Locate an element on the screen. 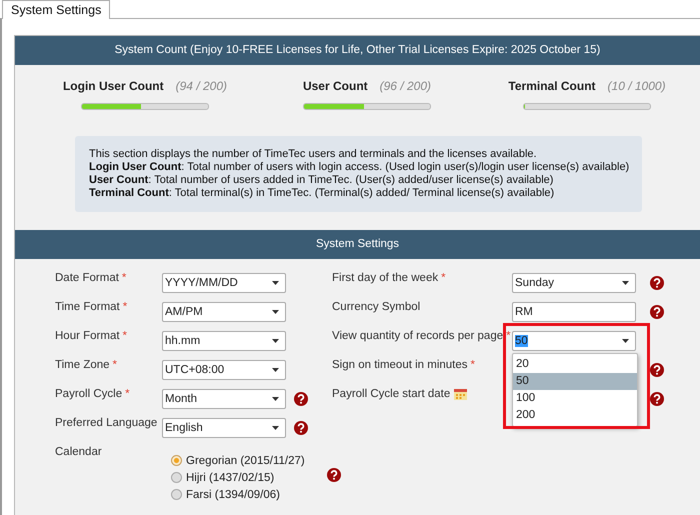 This screenshot has width=700, height=515. field-label: Payroll Cycle start date is located at coordinates (391, 394).